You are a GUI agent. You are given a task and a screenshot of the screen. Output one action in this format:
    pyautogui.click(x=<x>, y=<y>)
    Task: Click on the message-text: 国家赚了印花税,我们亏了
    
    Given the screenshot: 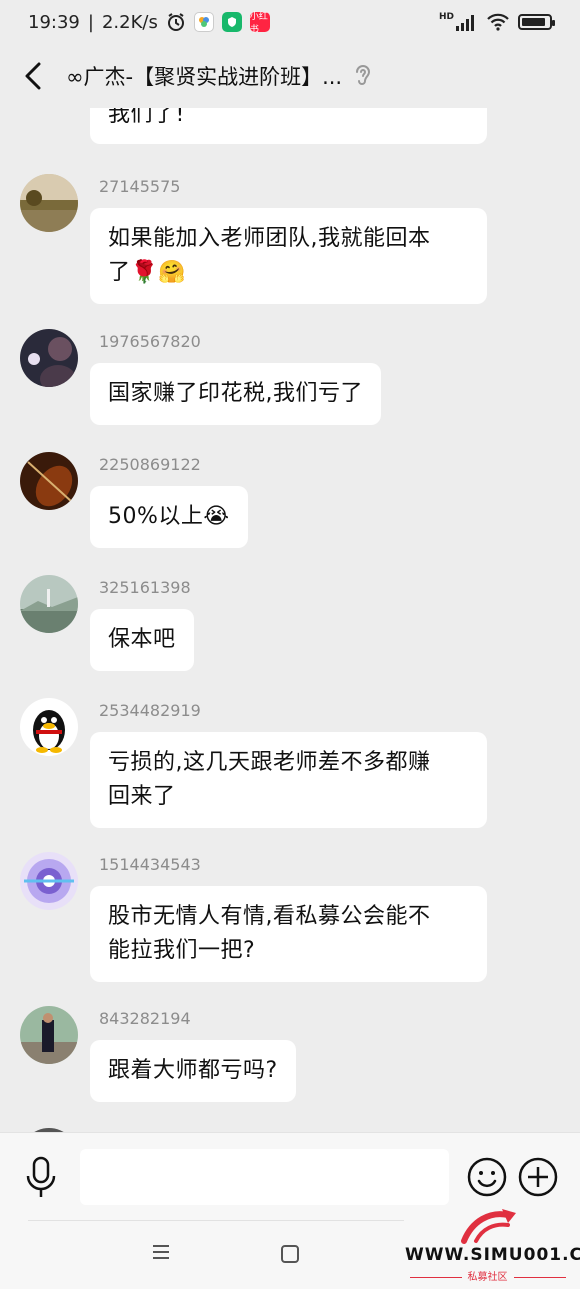 What is the action you would take?
    pyautogui.click(x=235, y=393)
    